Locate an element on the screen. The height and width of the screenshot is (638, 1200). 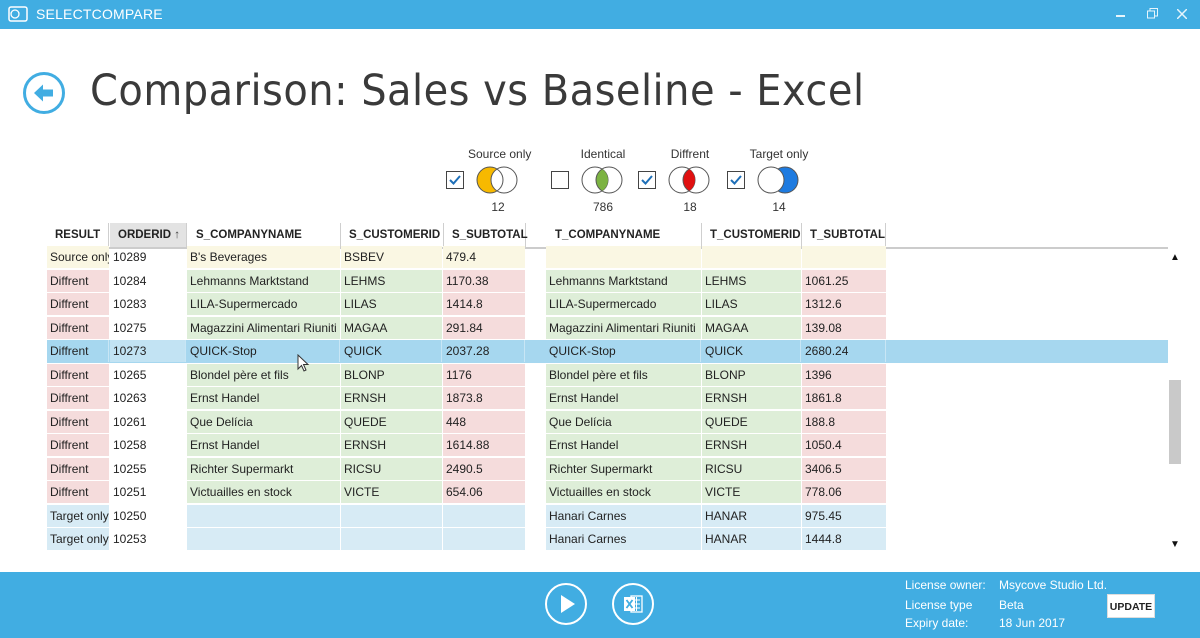
orderid-cell: 10250 is located at coordinates (148, 516).